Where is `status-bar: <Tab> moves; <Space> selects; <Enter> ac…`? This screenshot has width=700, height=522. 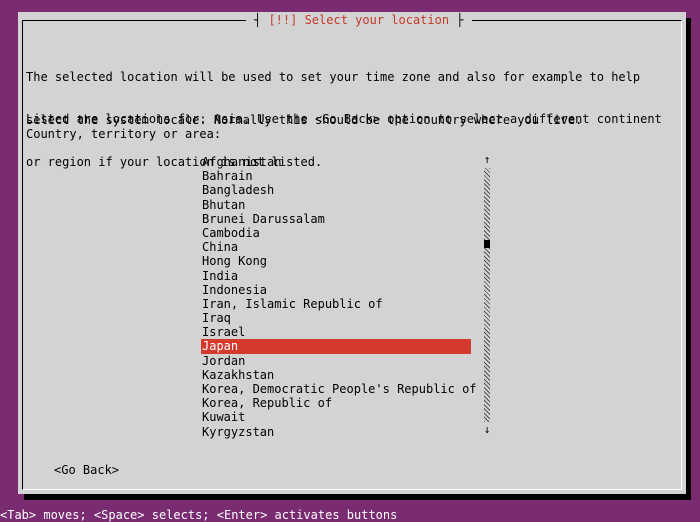 status-bar: <Tab> moves; <Space> selects; <Enter> ac… is located at coordinates (199, 515).